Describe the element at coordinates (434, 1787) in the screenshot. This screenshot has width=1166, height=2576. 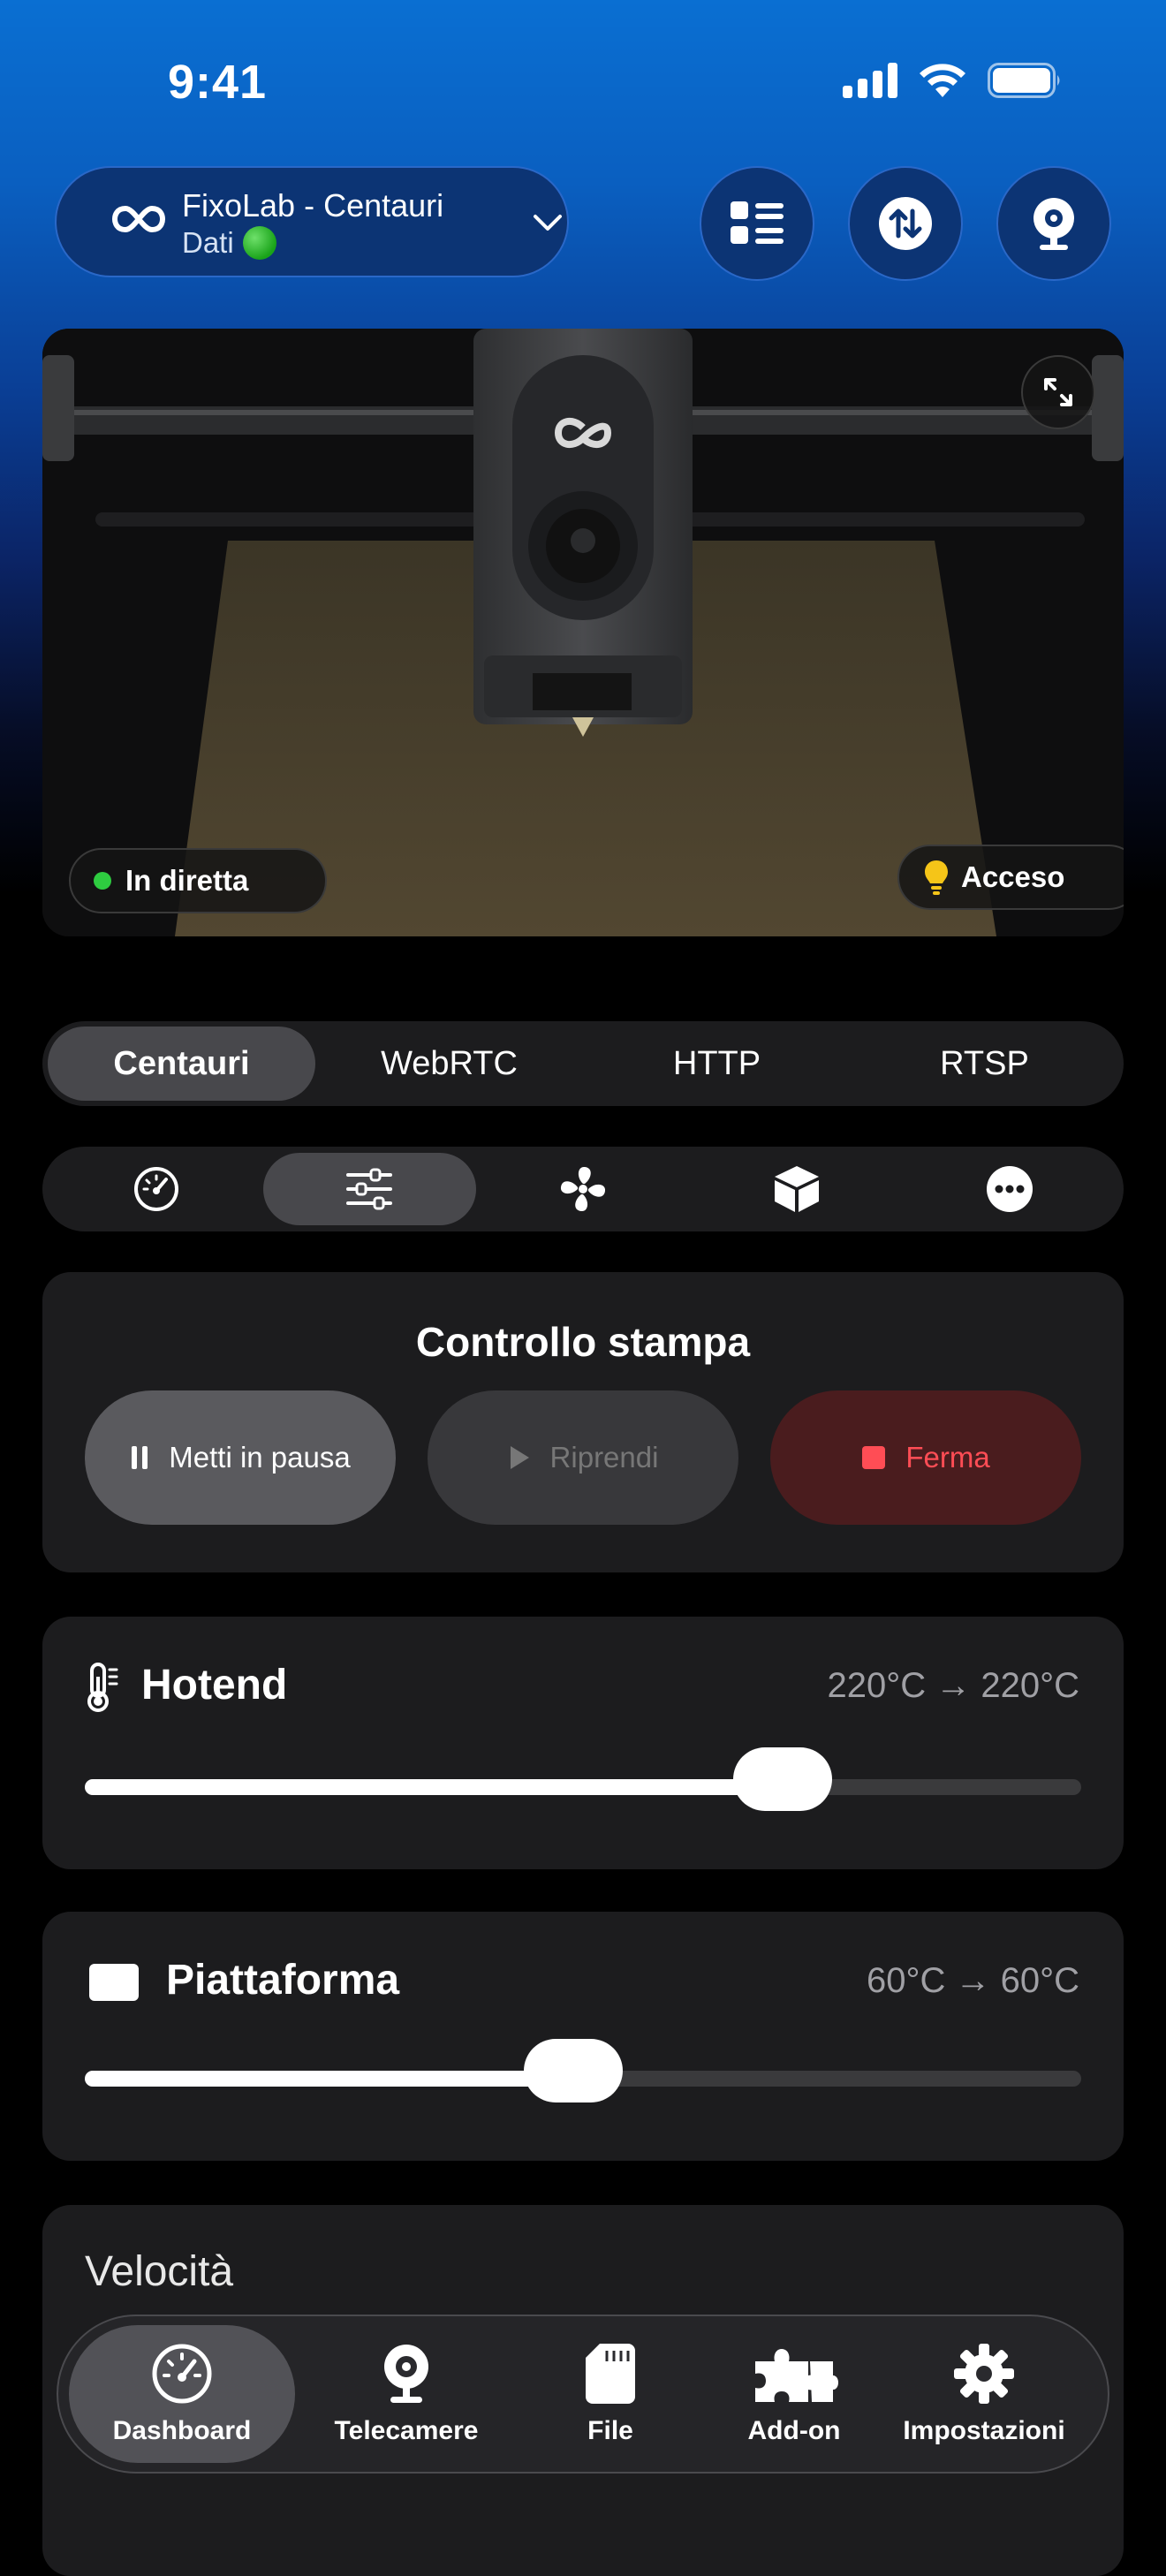
I see `hotend-slider-fill` at that location.